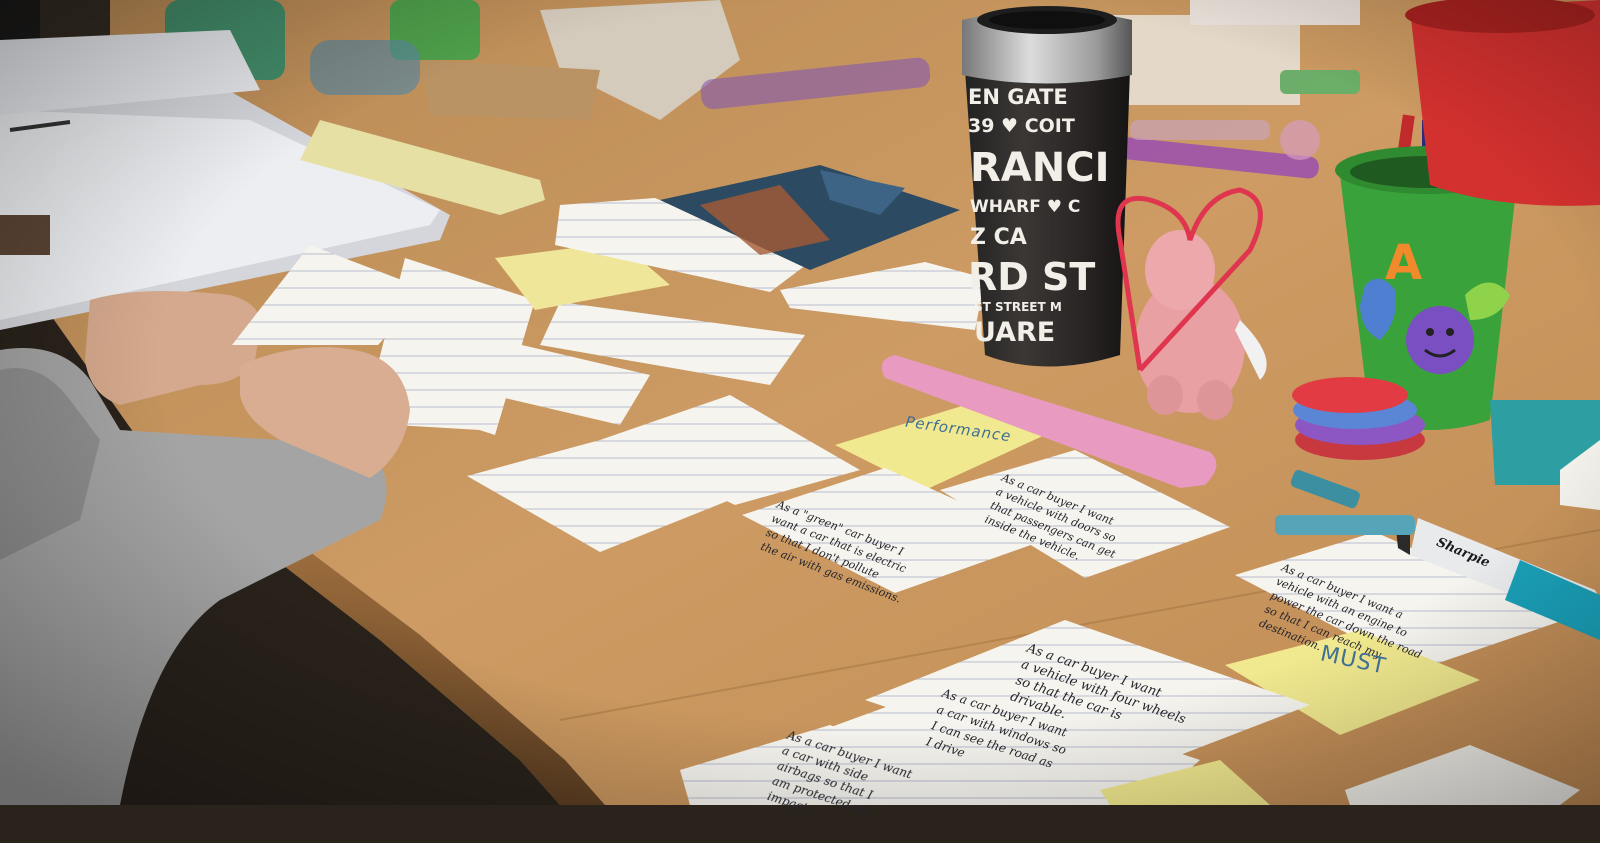 This screenshot has height=843, width=1600. What do you see at coordinates (1032, 277) in the screenshot?
I see `tumbler-line-6: RD ST` at bounding box center [1032, 277].